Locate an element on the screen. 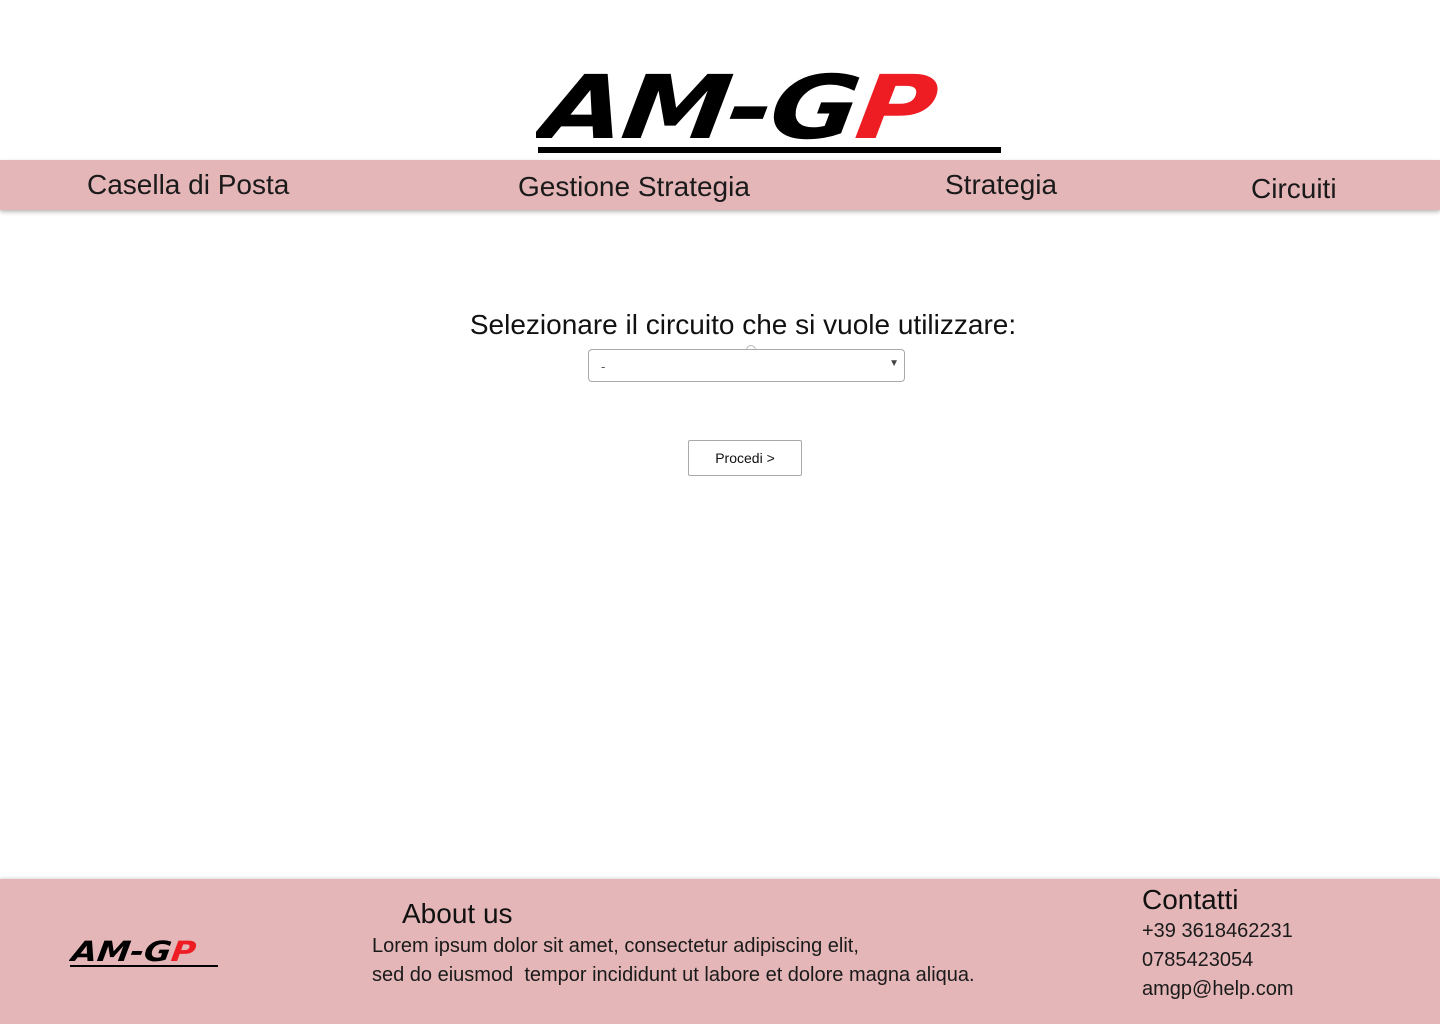 This screenshot has width=1440, height=1024. circuit-select-value: - is located at coordinates (603, 366).